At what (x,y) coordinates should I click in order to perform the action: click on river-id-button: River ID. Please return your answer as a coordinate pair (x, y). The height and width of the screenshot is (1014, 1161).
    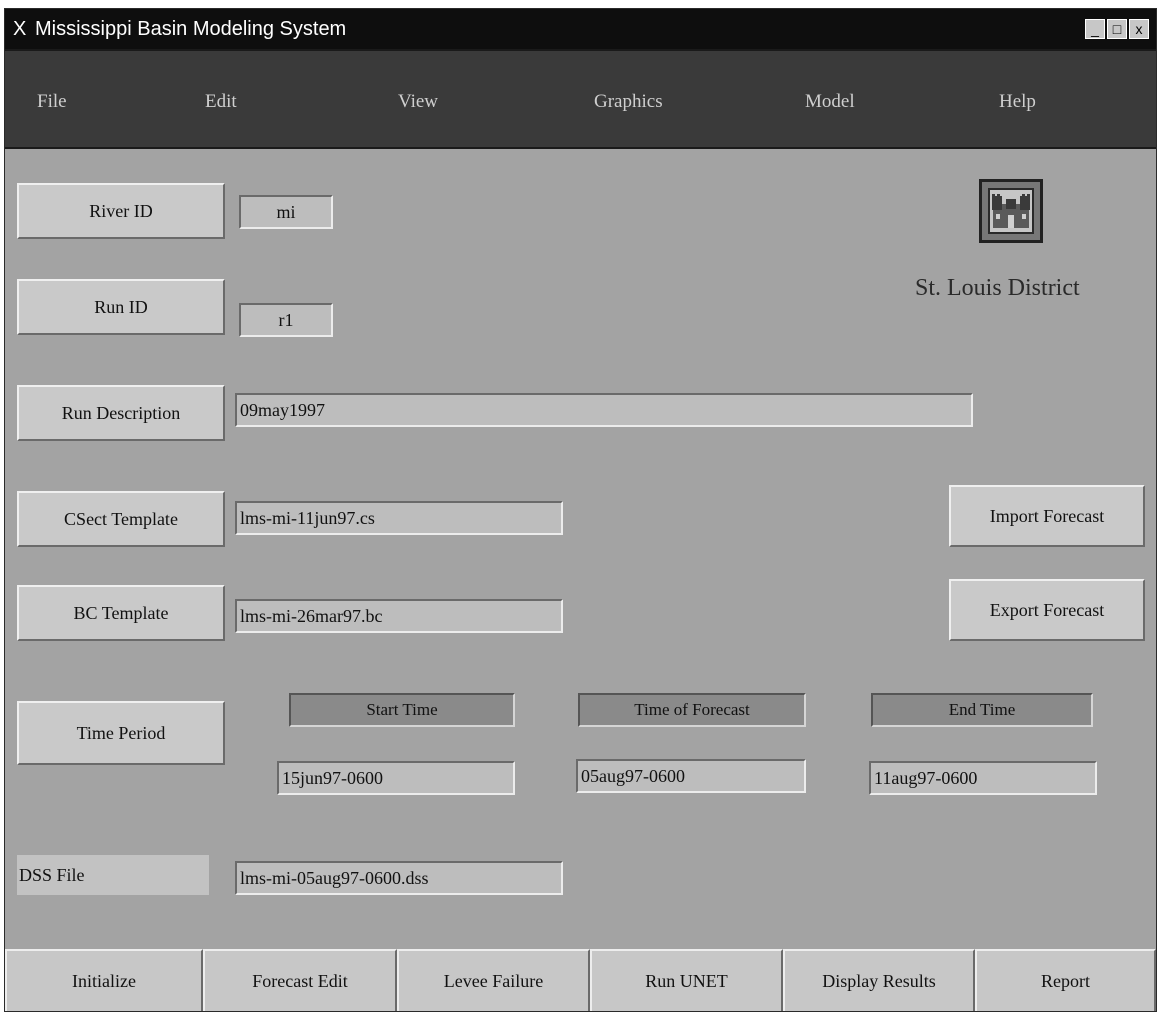
    Looking at the image, I should click on (121, 211).